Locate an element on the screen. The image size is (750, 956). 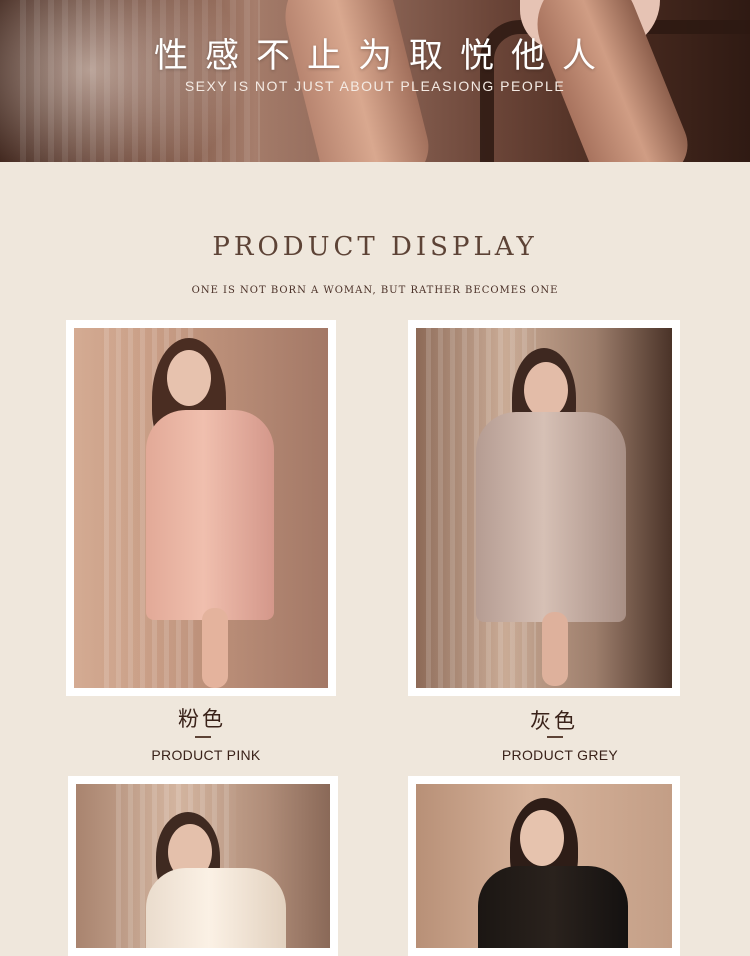
garment-cream is located at coordinates (216, 908).